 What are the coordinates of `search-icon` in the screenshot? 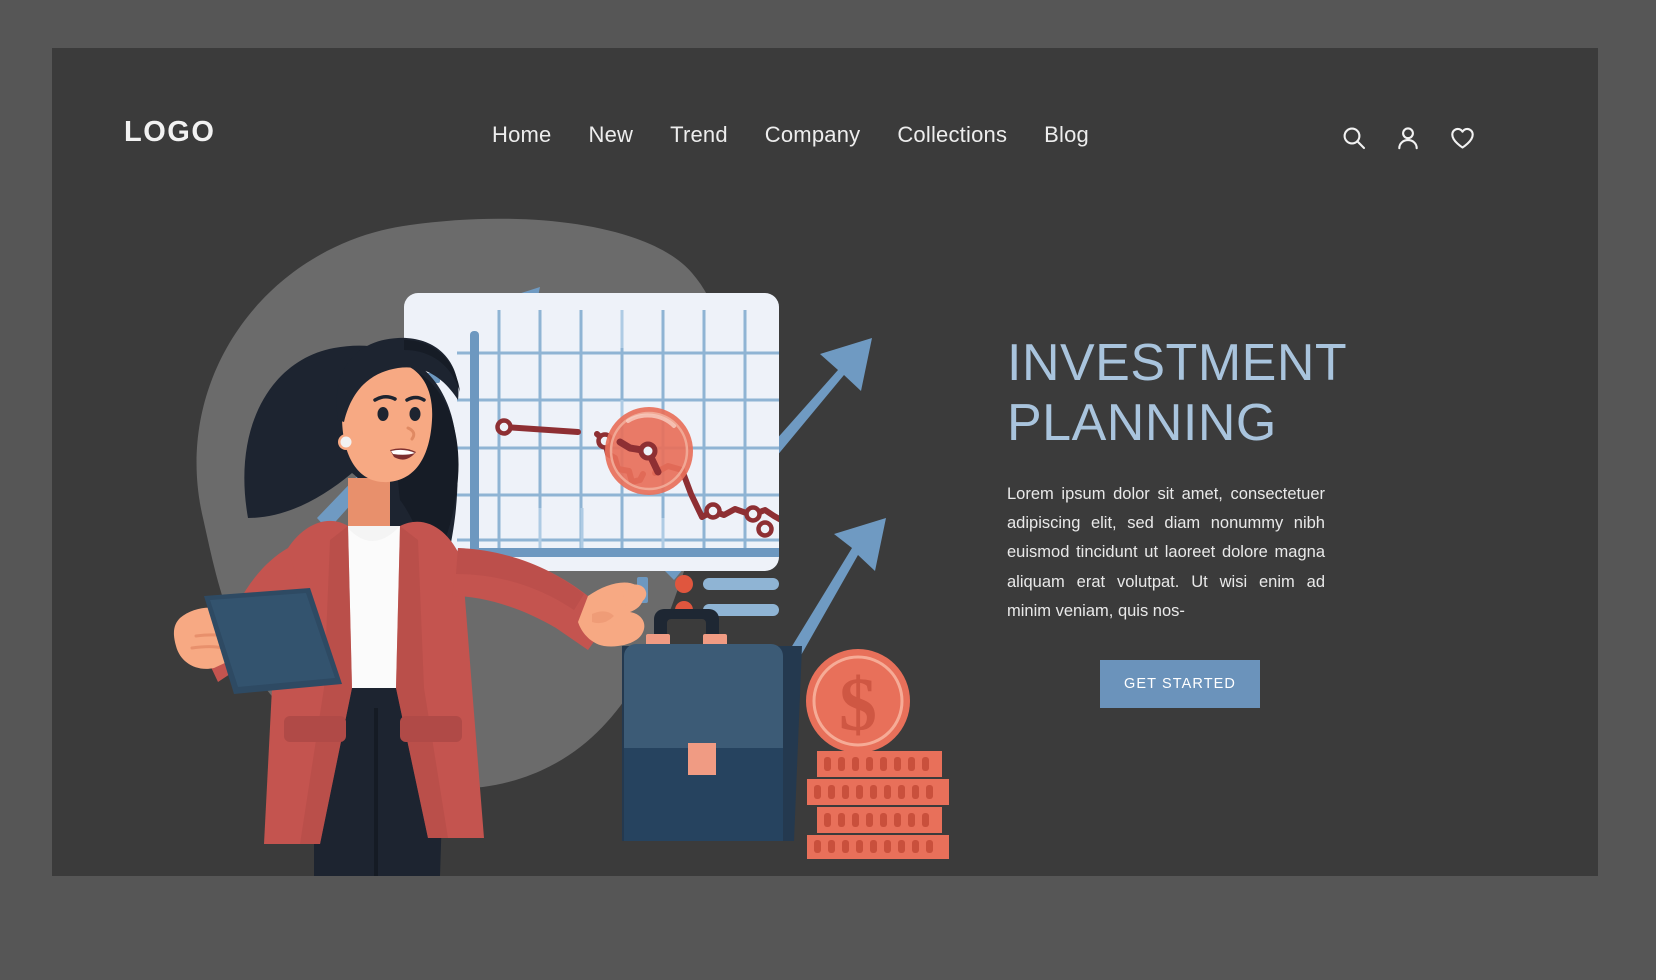 It's located at (1354, 138).